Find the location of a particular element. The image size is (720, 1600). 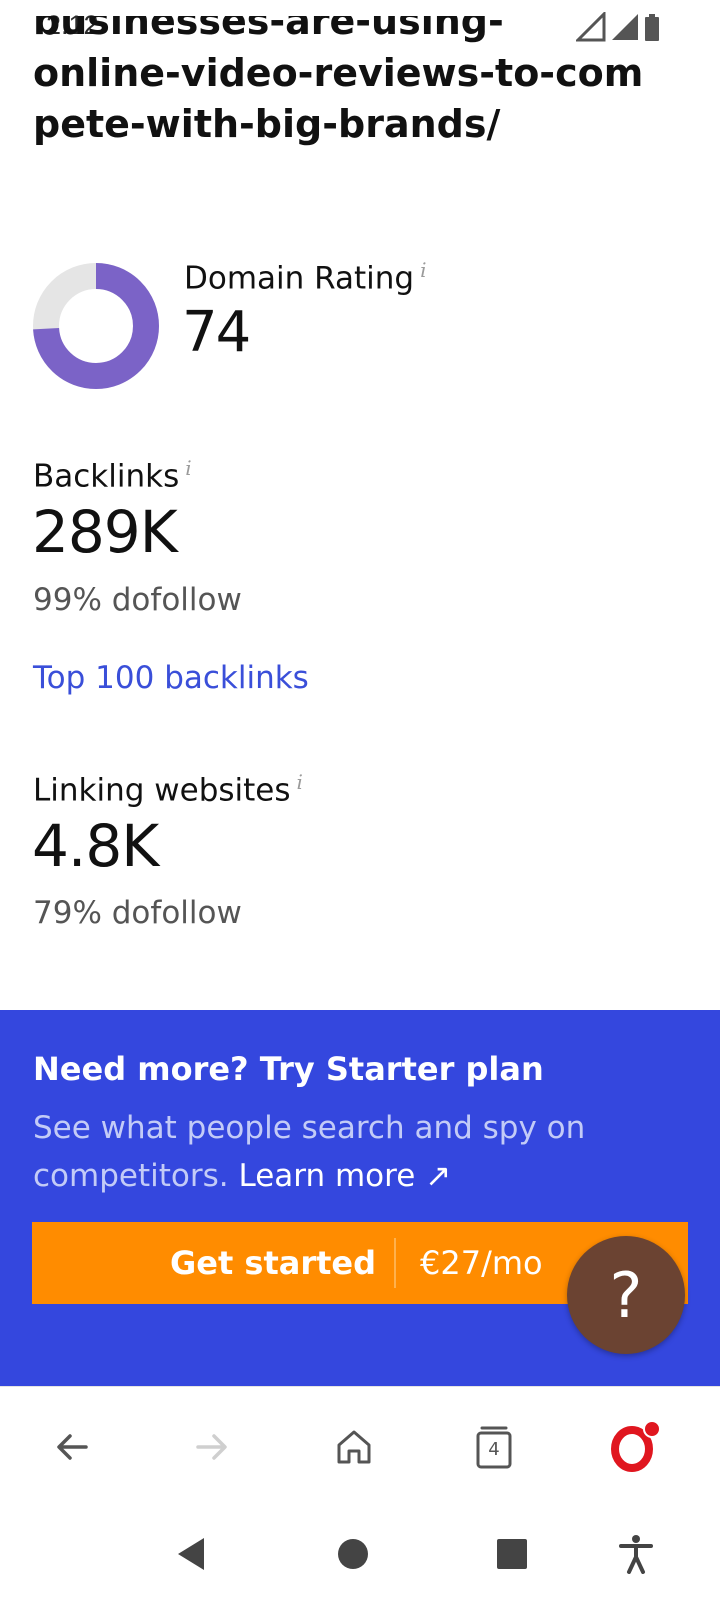

linking-websites-value: 4.8K is located at coordinates (95, 846).